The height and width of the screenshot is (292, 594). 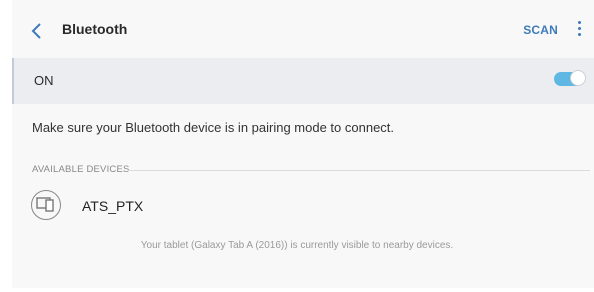 I want to click on more-options-button, so click(x=579, y=31).